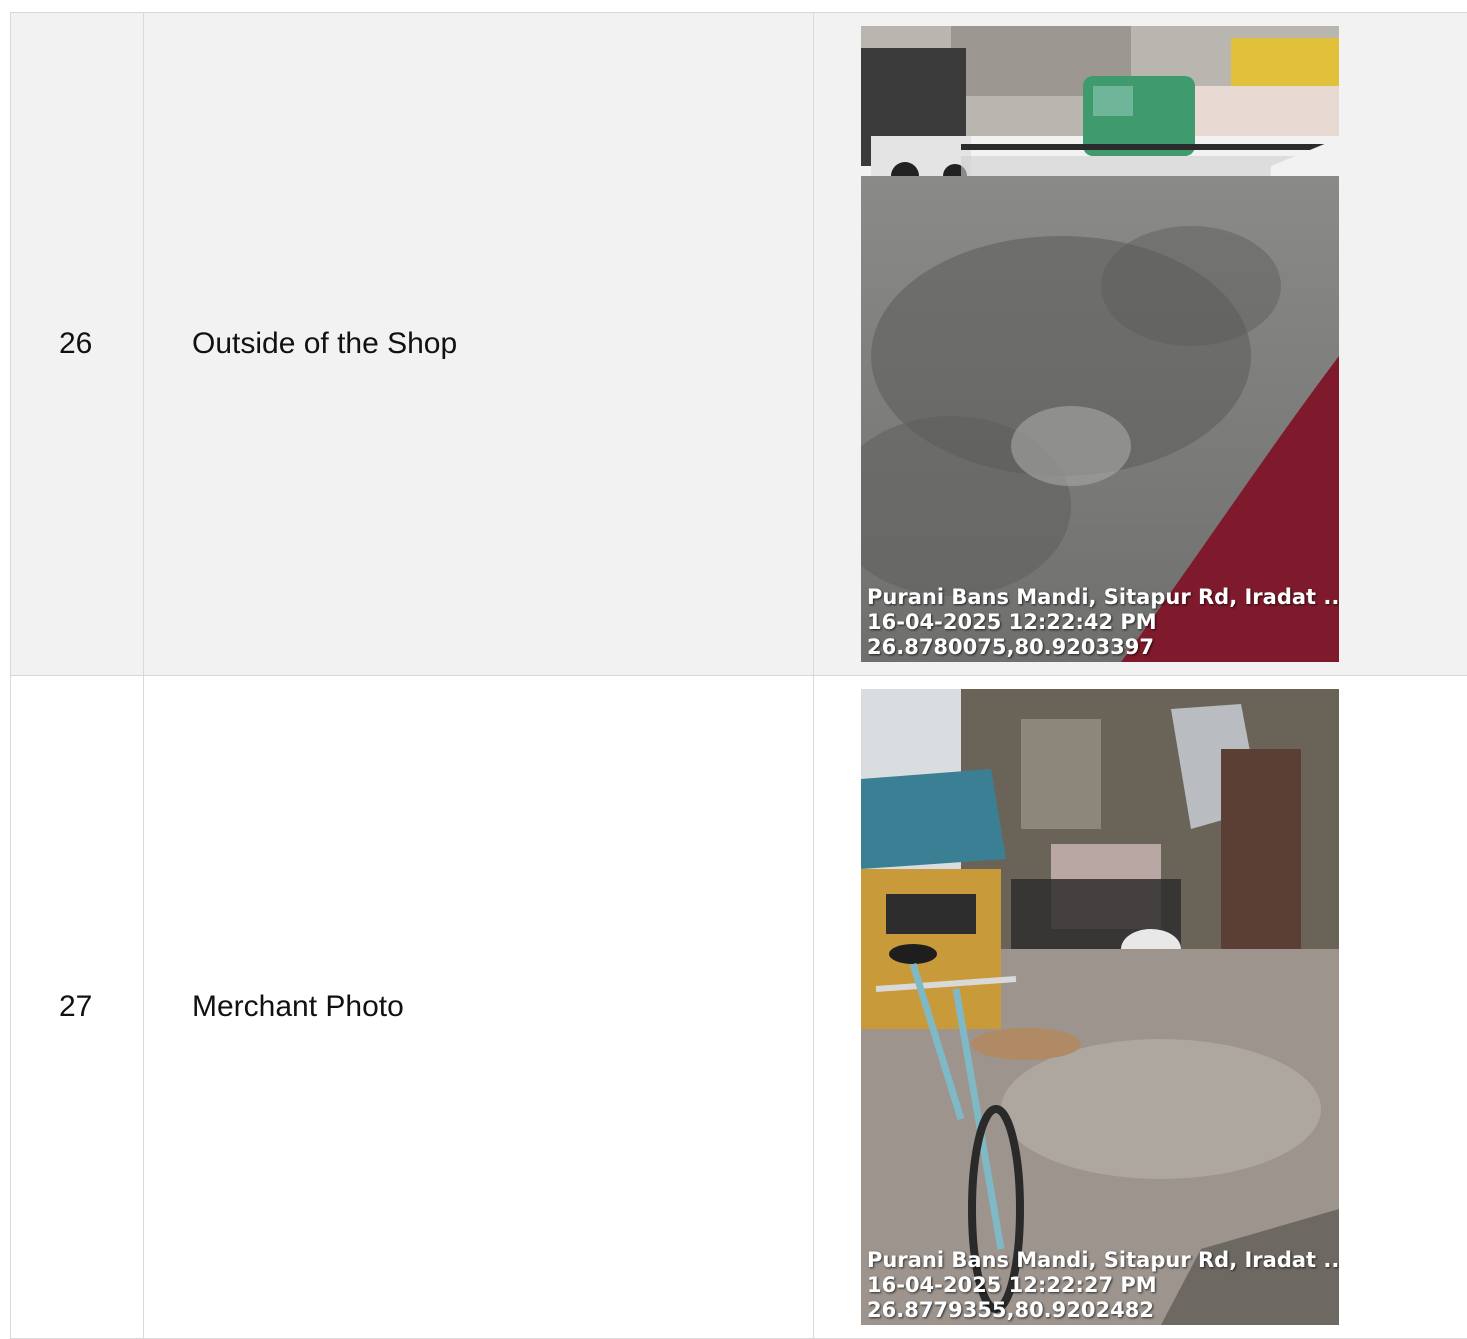 The height and width of the screenshot is (1339, 1467). I want to click on row-number: 26, so click(77, 344).